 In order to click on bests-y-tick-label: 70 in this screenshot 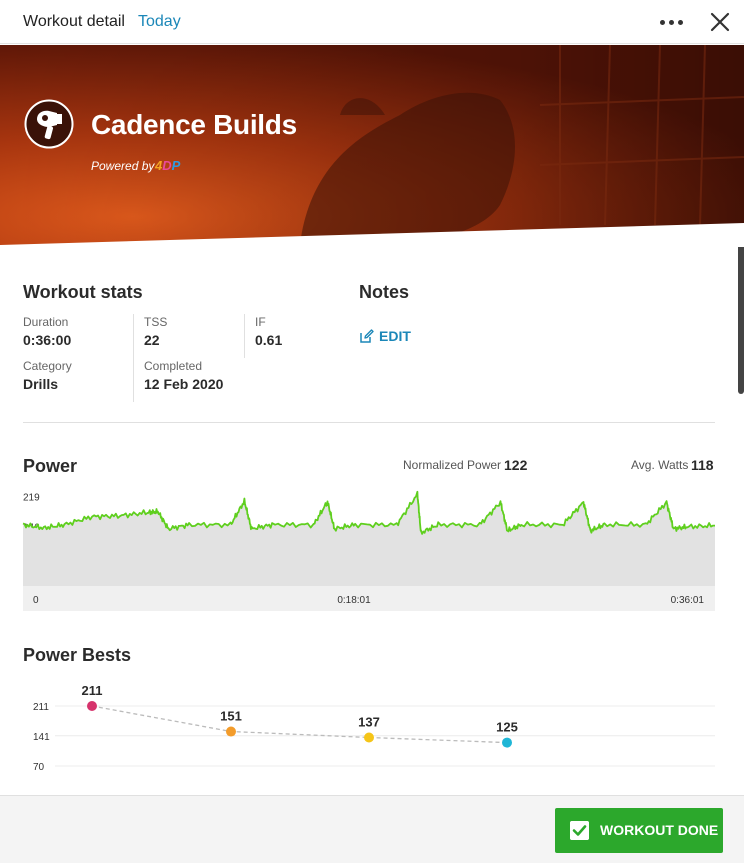, I will do `click(39, 767)`.